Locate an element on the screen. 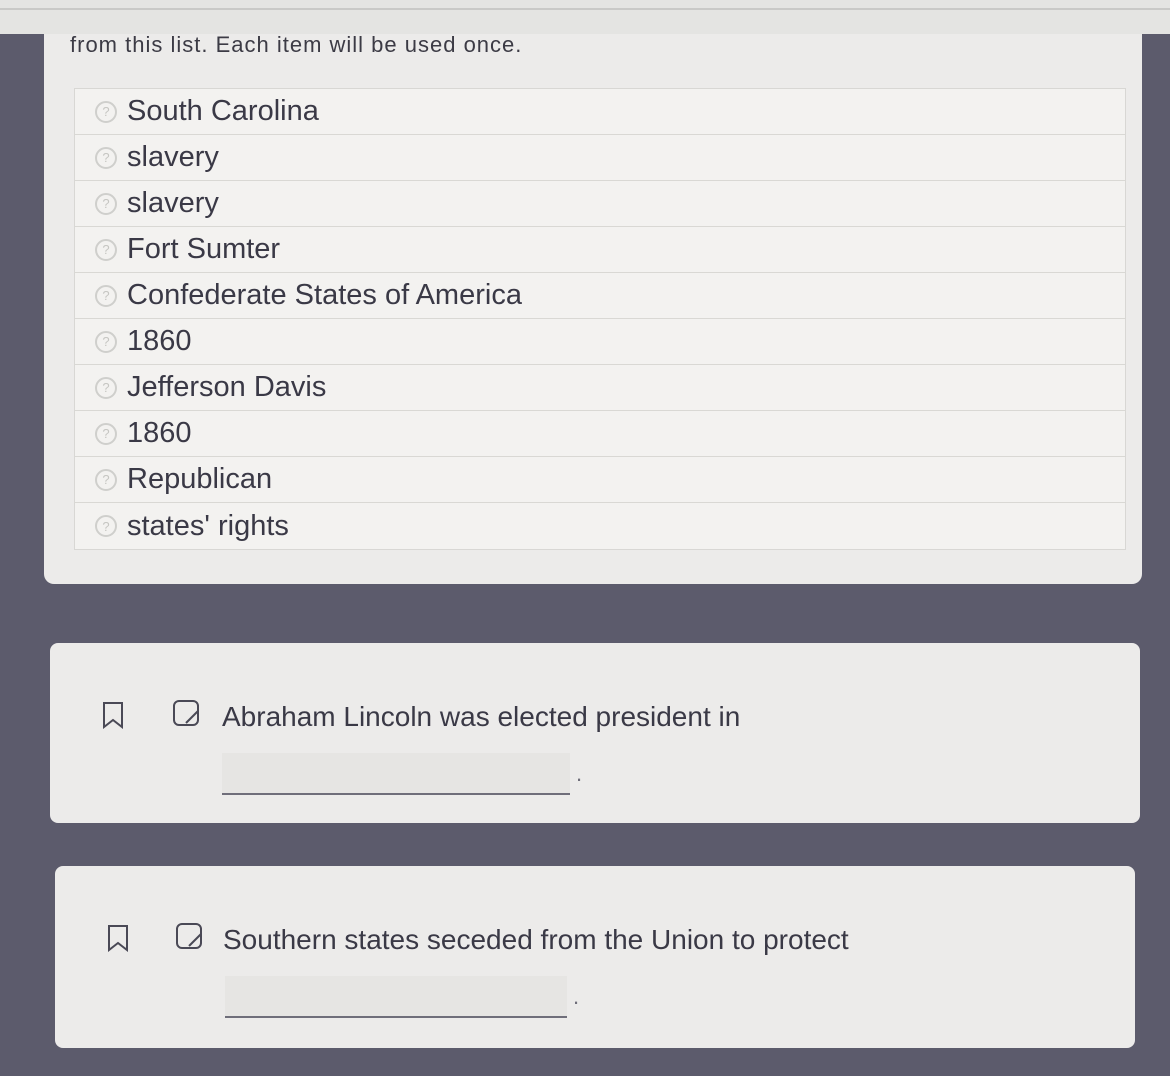 Image resolution: width=1170 pixels, height=1076 pixels. word-bank-item: ? Fort Sumter is located at coordinates (600, 250).